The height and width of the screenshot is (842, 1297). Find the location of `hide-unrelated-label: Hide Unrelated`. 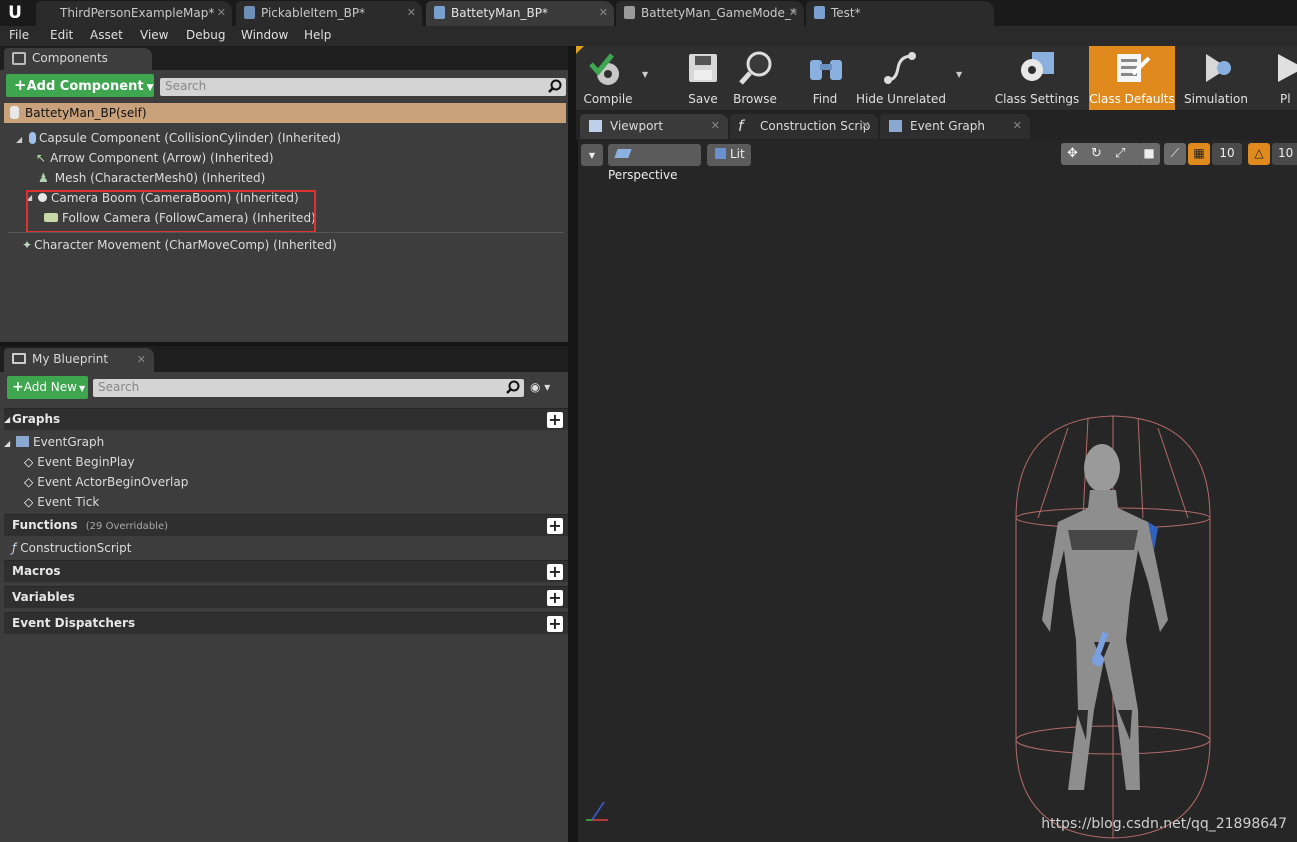

hide-unrelated-label: Hide Unrelated is located at coordinates (901, 99).